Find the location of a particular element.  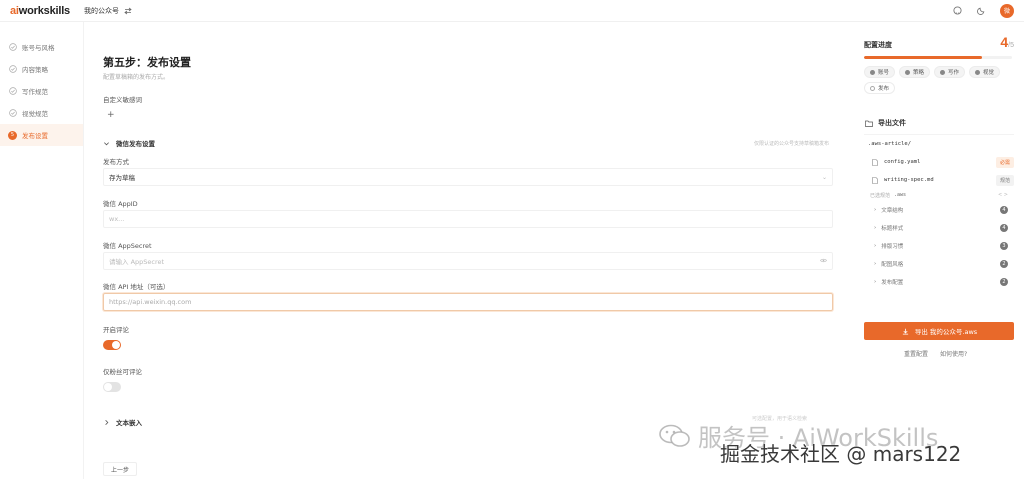

tree-file: writing-spec.md 规范 is located at coordinates (939, 180).